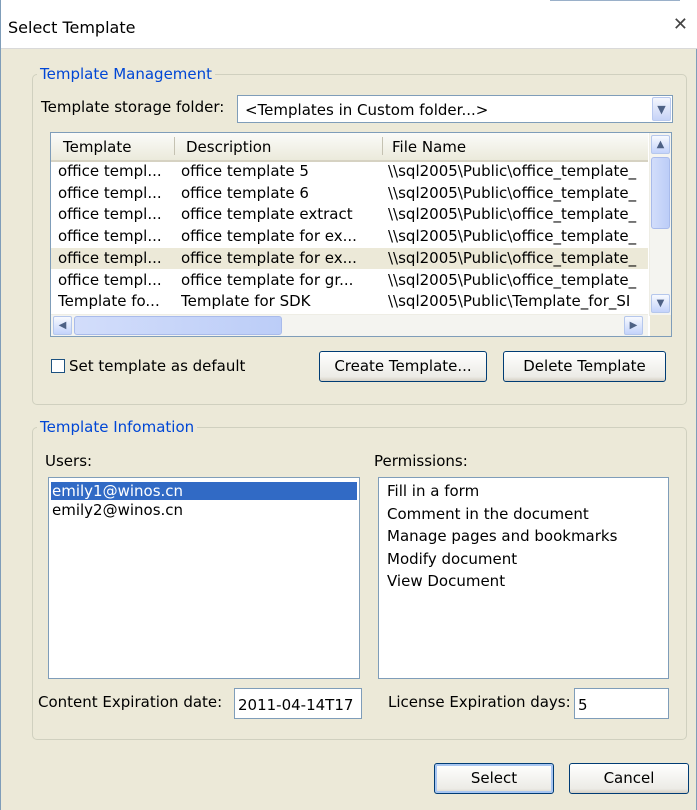  I want to click on storage-folder-label: Template storage folder:, so click(133, 107).